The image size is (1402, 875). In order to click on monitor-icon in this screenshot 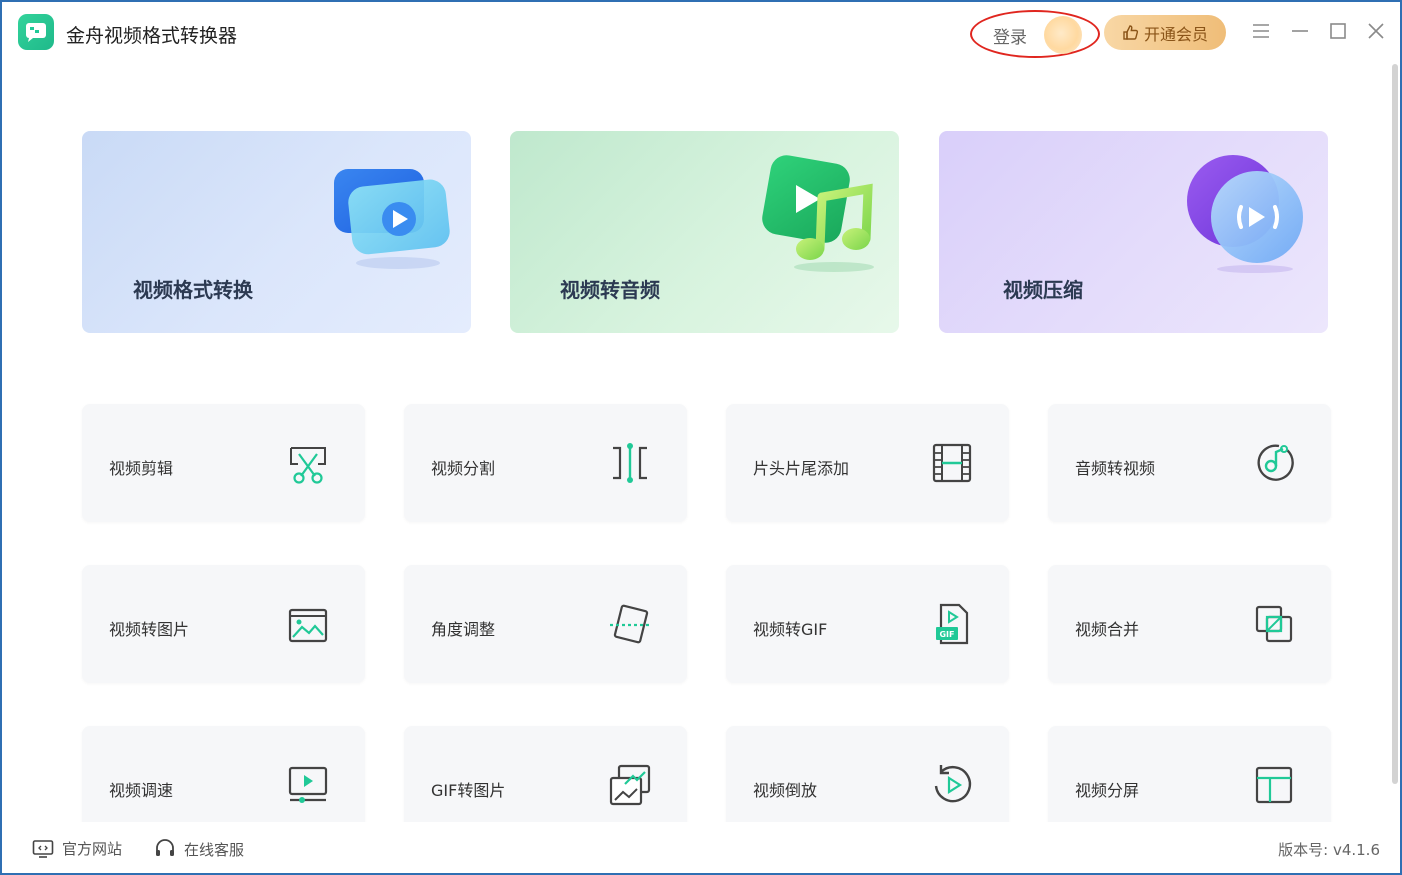, I will do `click(43, 848)`.